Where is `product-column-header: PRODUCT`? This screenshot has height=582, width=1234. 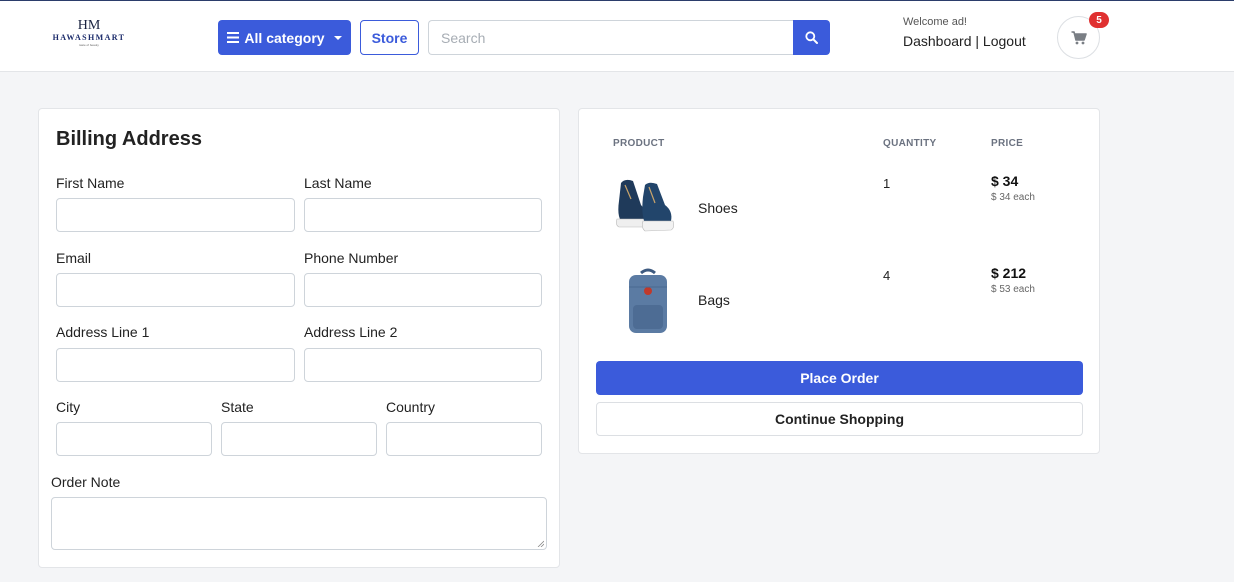 product-column-header: PRODUCT is located at coordinates (639, 143).